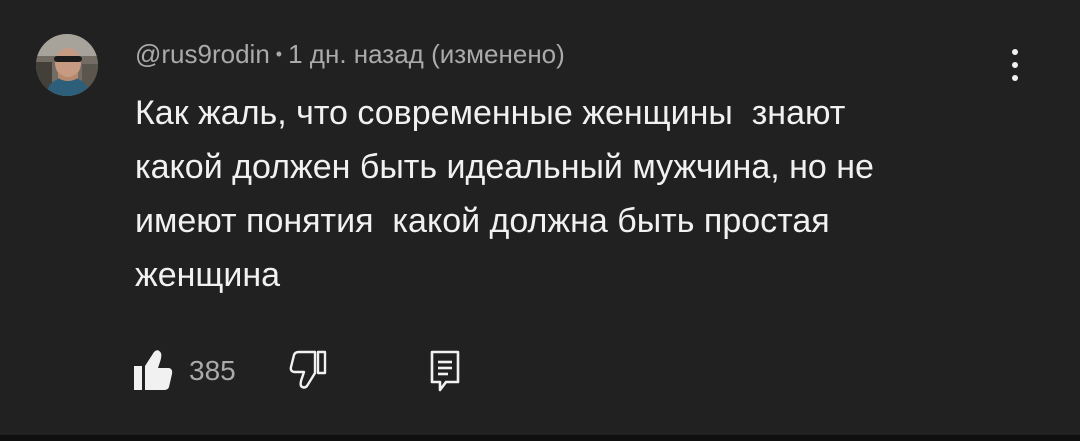  I want to click on thumbs-up-icon, so click(153, 370).